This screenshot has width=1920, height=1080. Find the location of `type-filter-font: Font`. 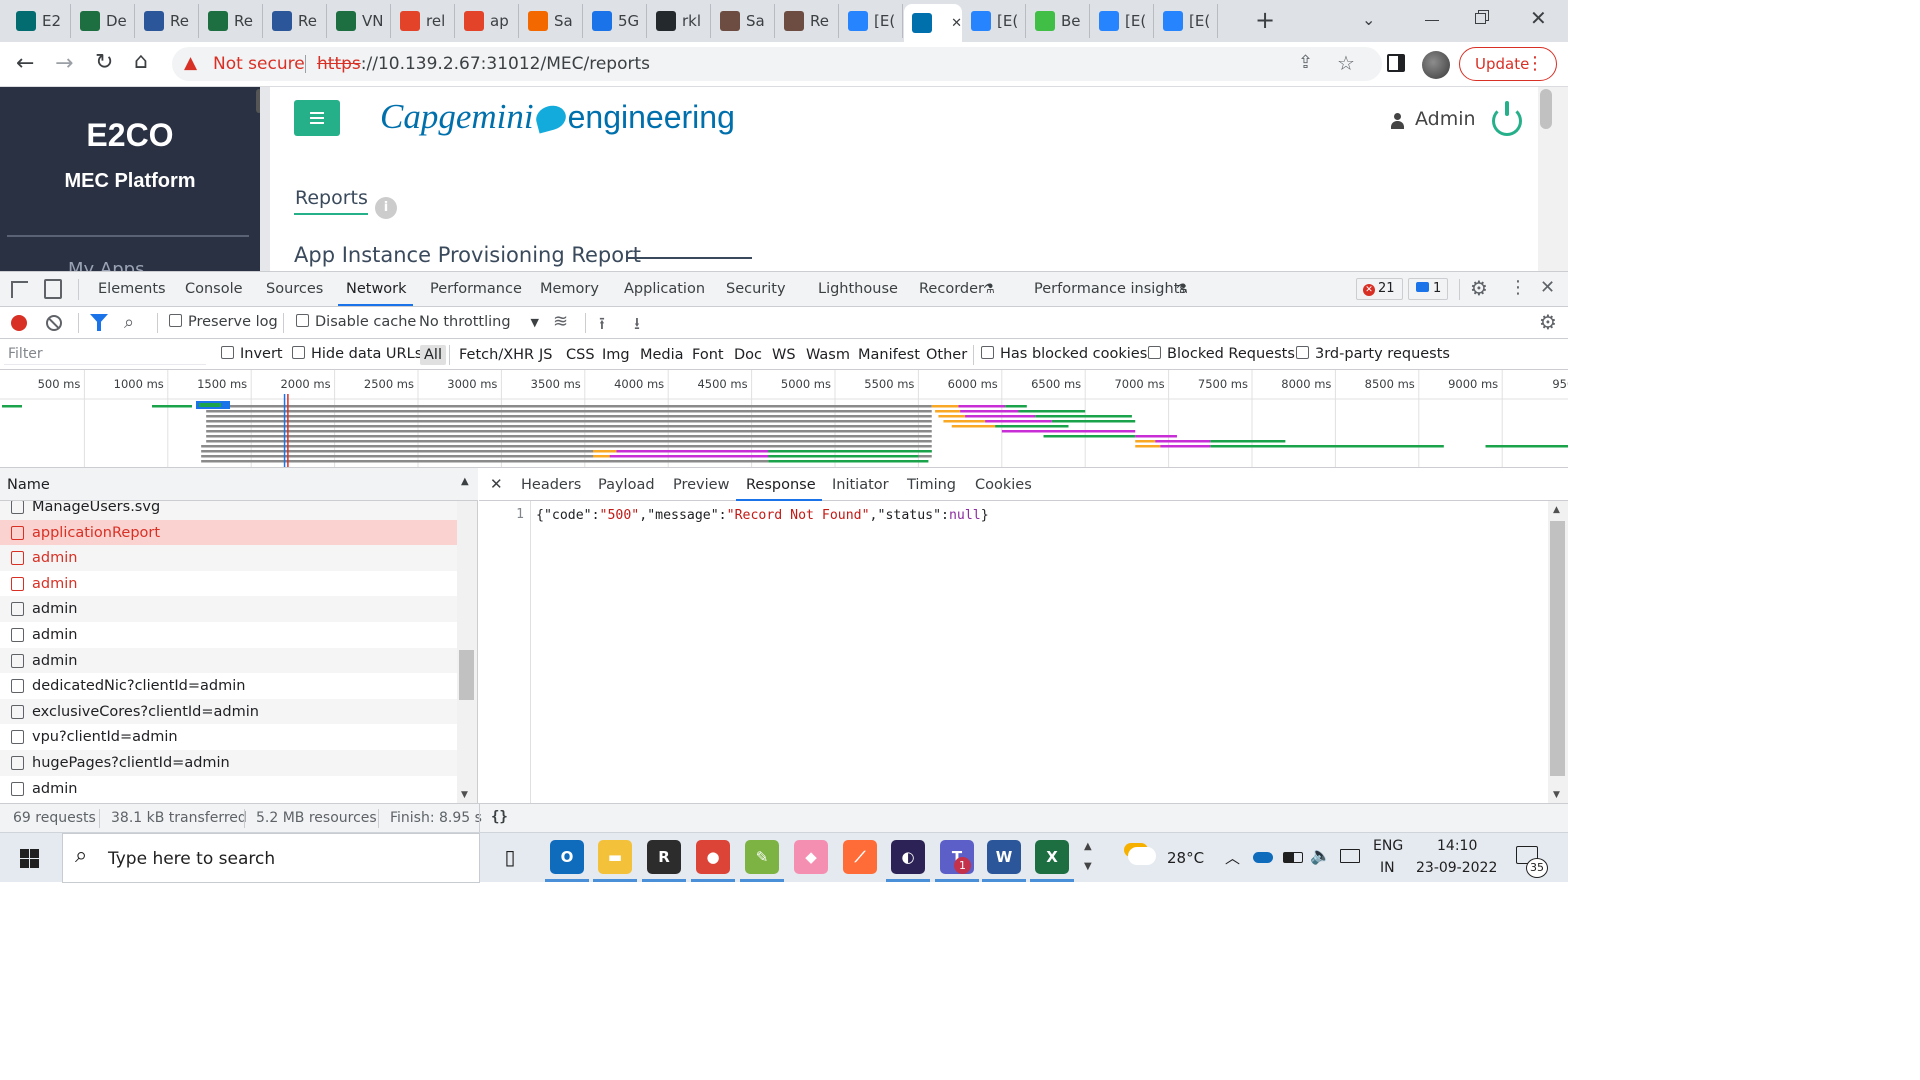

type-filter-font: Font is located at coordinates (708, 355).